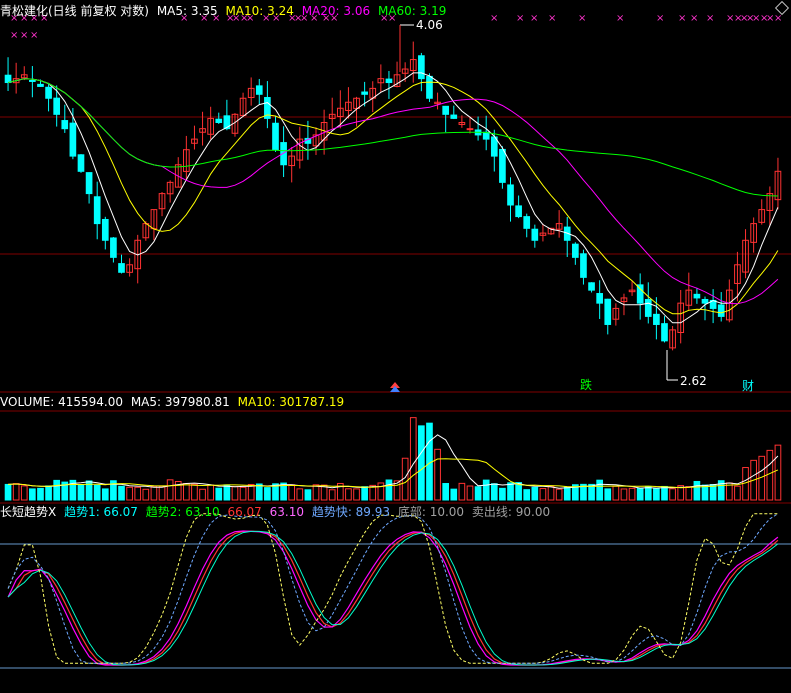 This screenshot has width=791, height=693. Describe the element at coordinates (286, 512) in the screenshot. I see `value2-label: 63.10` at that location.